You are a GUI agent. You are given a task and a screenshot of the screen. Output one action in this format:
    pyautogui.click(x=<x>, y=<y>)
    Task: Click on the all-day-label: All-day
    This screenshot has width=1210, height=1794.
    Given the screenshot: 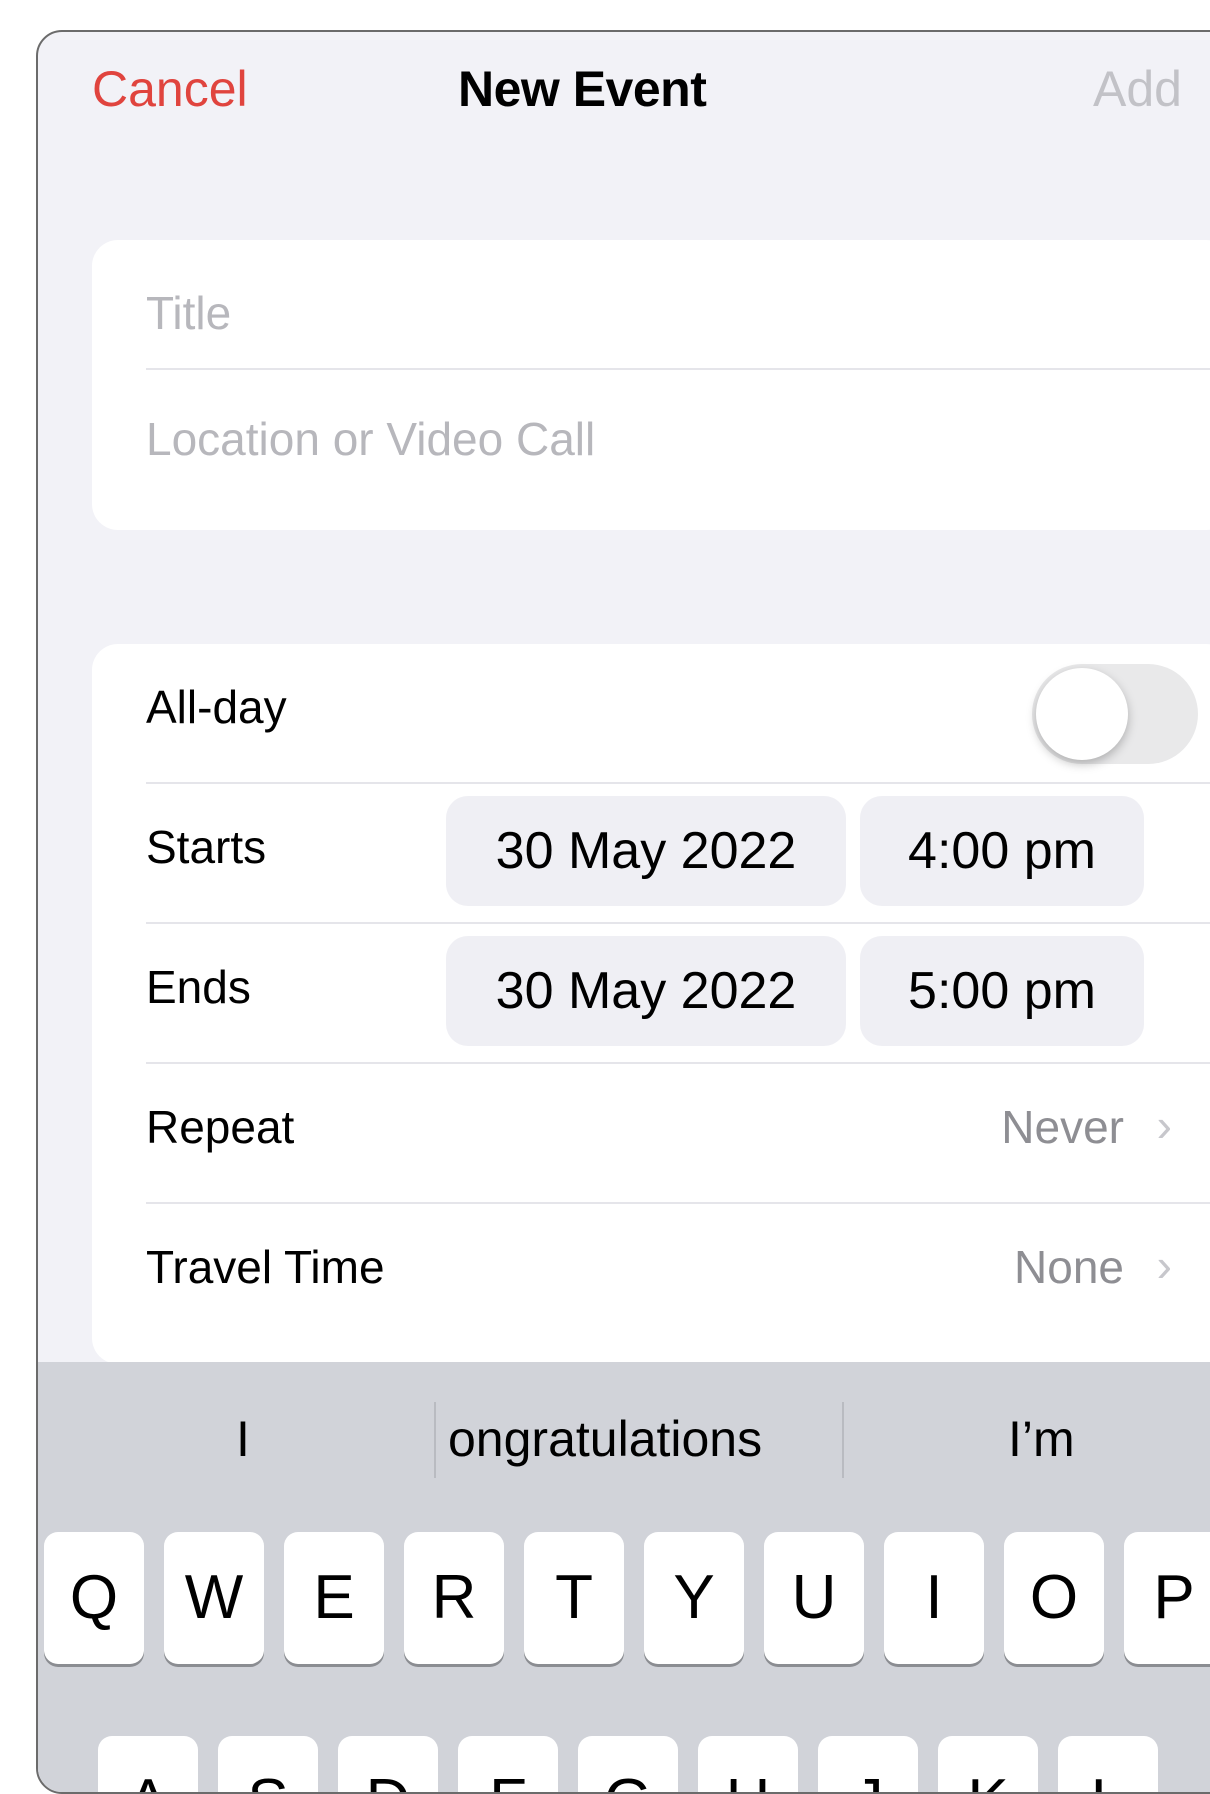 What is the action you would take?
    pyautogui.click(x=216, y=707)
    